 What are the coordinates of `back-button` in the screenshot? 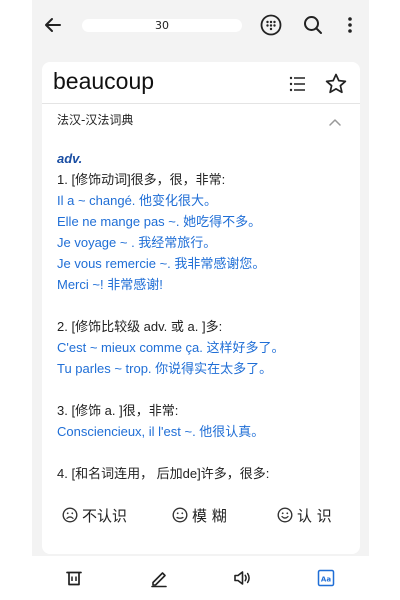 It's located at (53, 25).